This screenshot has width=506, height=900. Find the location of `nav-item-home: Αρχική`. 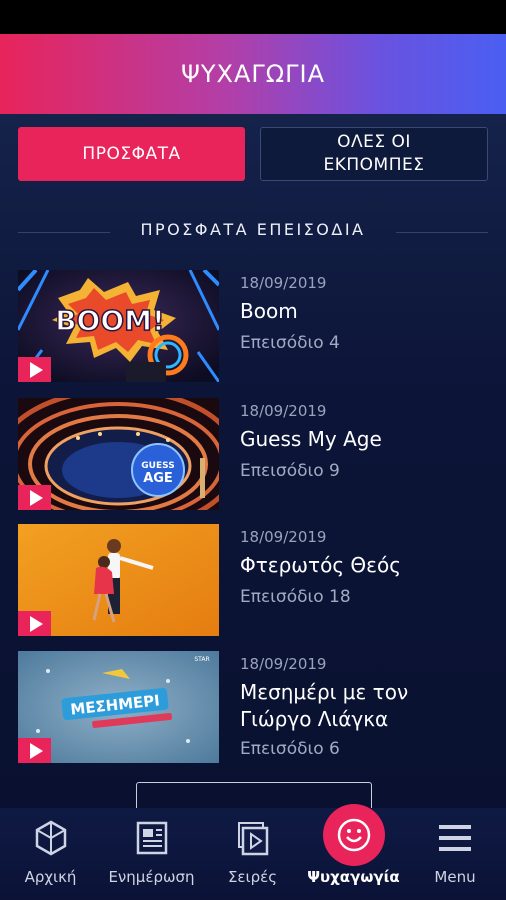

nav-item-home: Αρχική is located at coordinates (50, 854).